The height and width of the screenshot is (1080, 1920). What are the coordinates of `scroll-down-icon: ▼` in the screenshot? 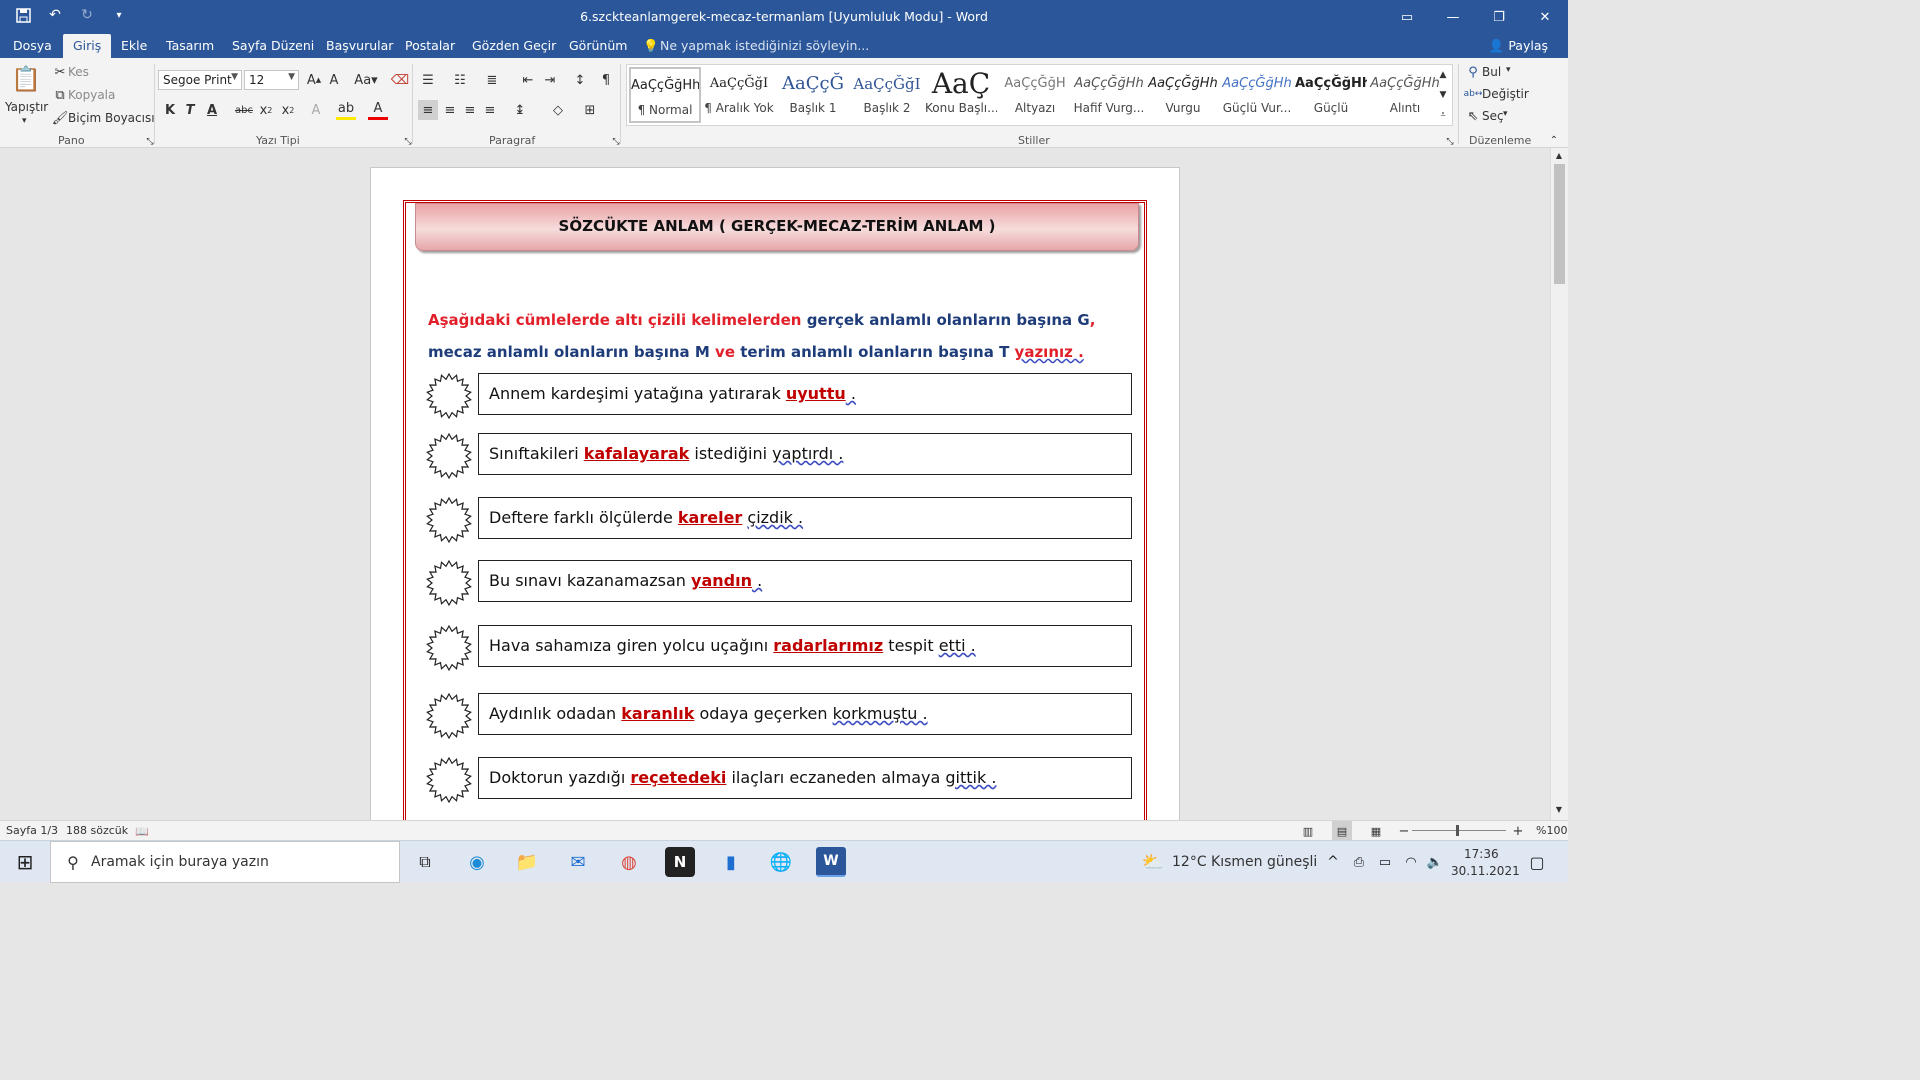 It's located at (1559, 809).